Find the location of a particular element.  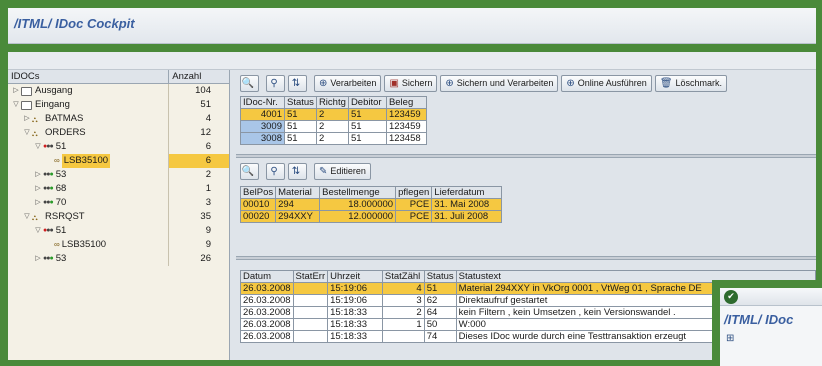

tree-node-label-cell: ▽ ⛬ RSRQST is located at coordinates (89, 217).